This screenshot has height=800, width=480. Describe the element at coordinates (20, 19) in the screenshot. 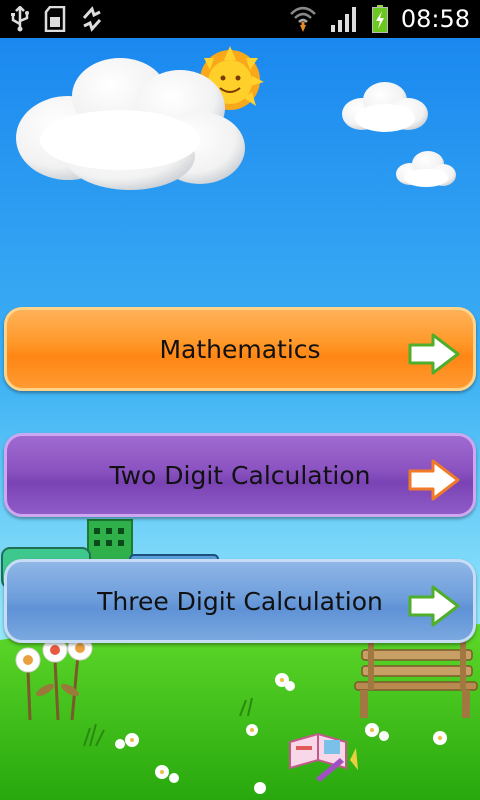

I see `usb-icon` at that location.